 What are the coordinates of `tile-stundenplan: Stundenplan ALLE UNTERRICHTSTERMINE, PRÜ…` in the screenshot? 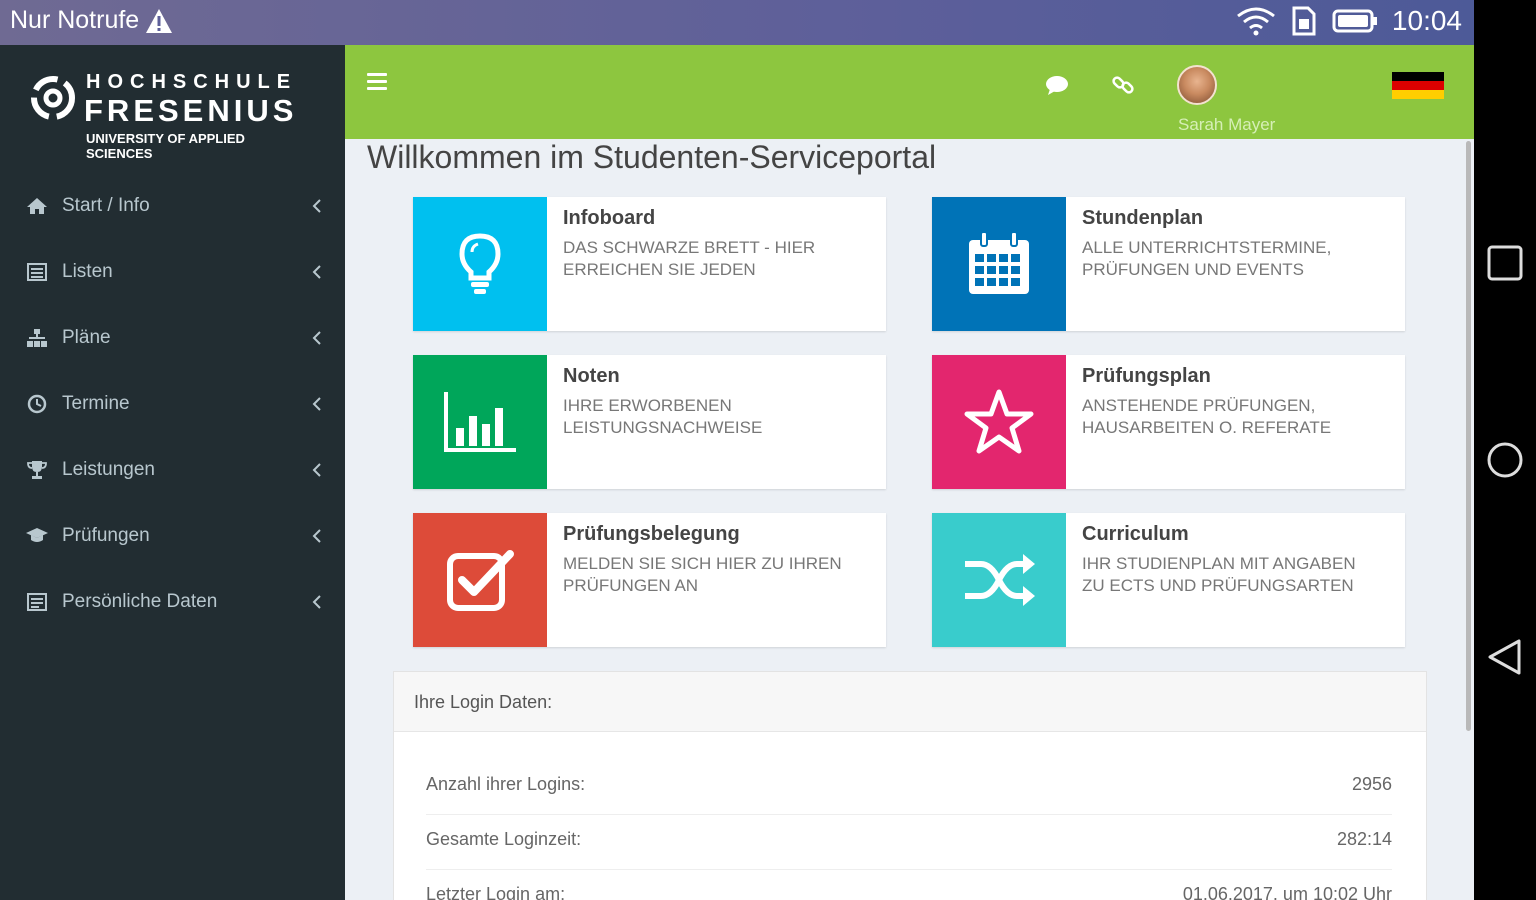 It's located at (1168, 264).